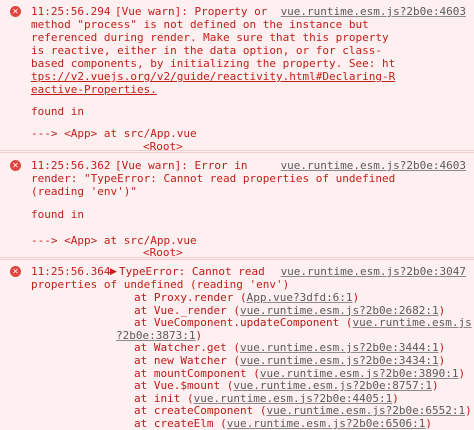 The height and width of the screenshot is (430, 474). I want to click on stack-frame: ?2b0e:3873:1), so click(159, 335).